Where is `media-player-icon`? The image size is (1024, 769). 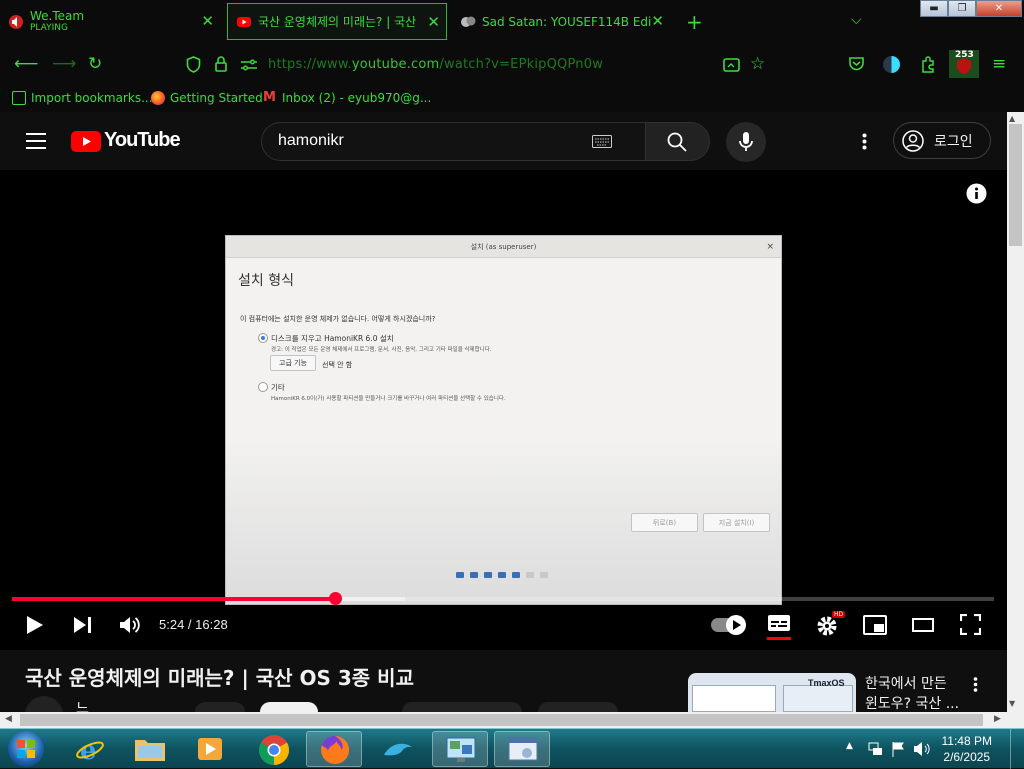
media-player-icon is located at coordinates (210, 749).